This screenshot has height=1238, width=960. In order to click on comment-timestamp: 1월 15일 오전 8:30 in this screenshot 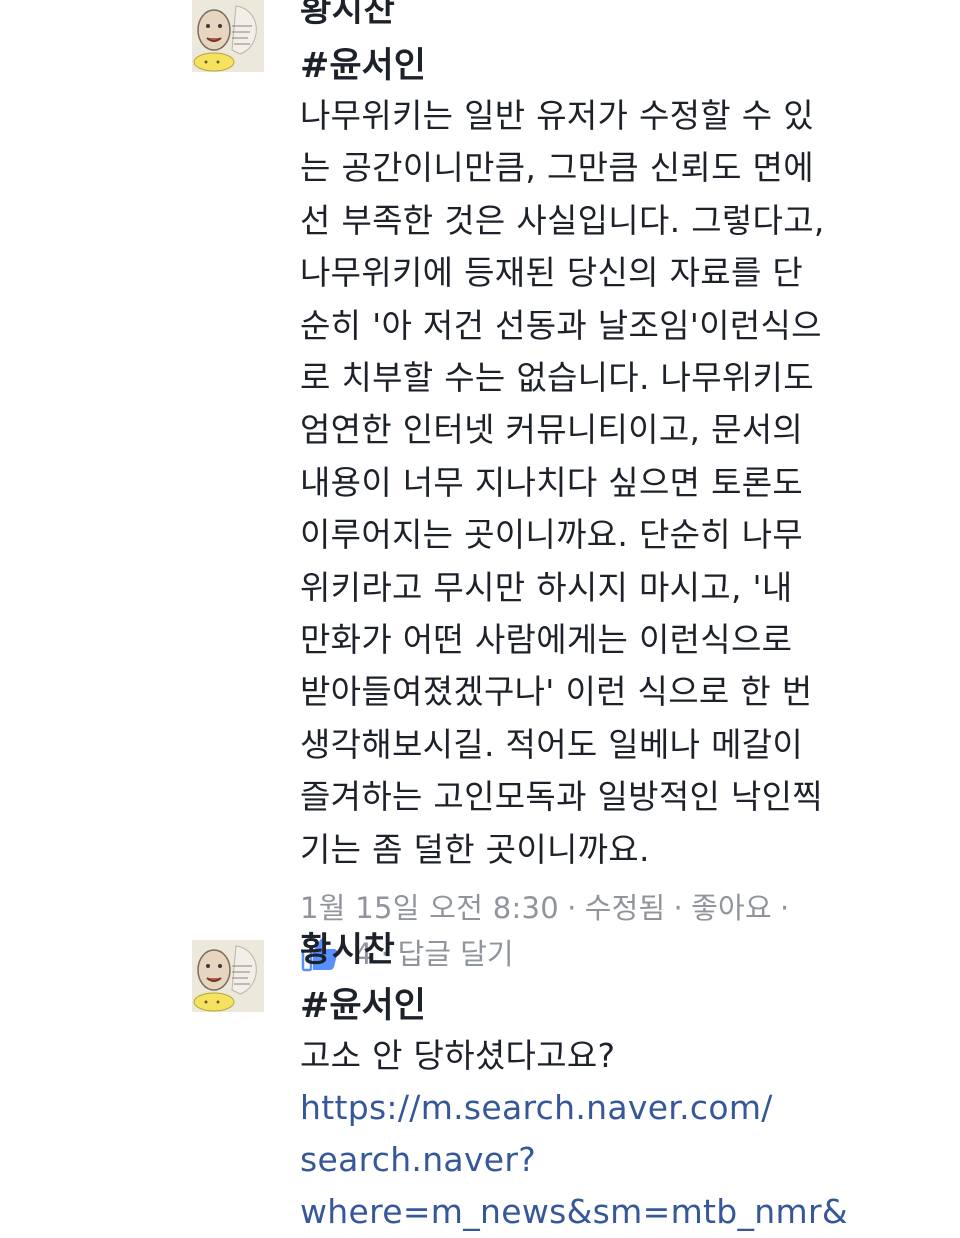, I will do `click(429, 908)`.